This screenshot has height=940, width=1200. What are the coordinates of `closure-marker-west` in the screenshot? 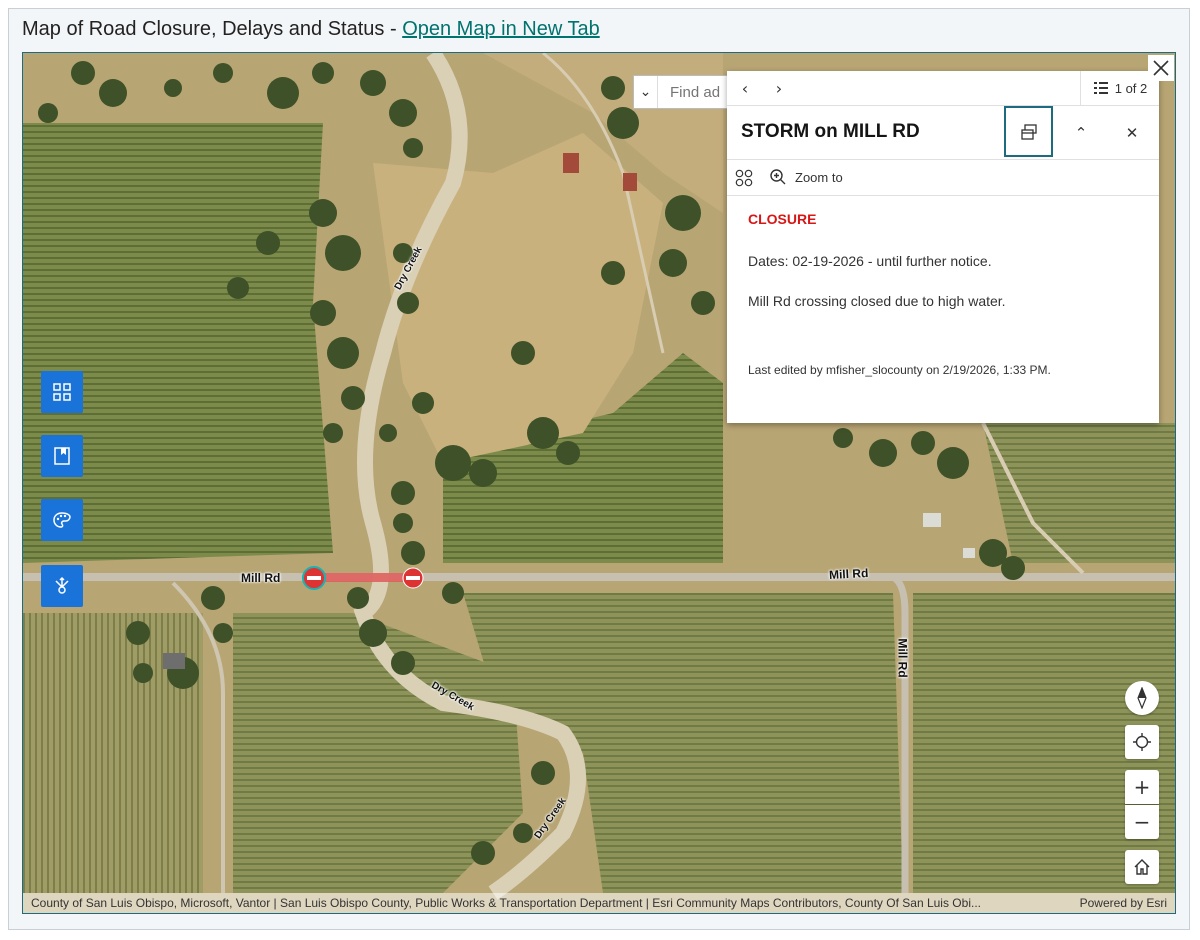 It's located at (314, 578).